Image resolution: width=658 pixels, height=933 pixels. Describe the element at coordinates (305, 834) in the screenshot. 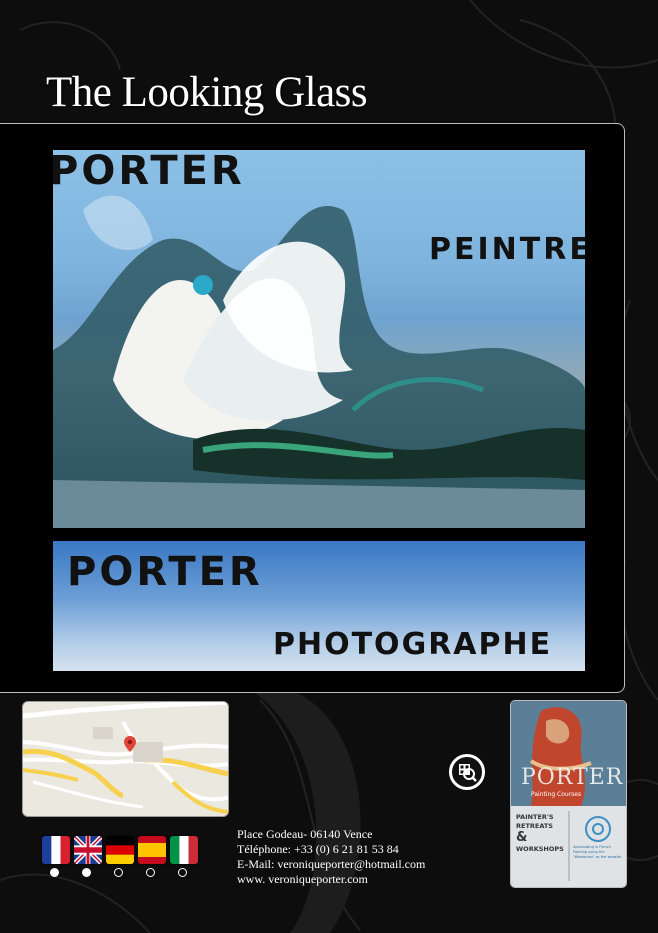

I see `contact-address: Place Godeau- 06140 Vence` at that location.